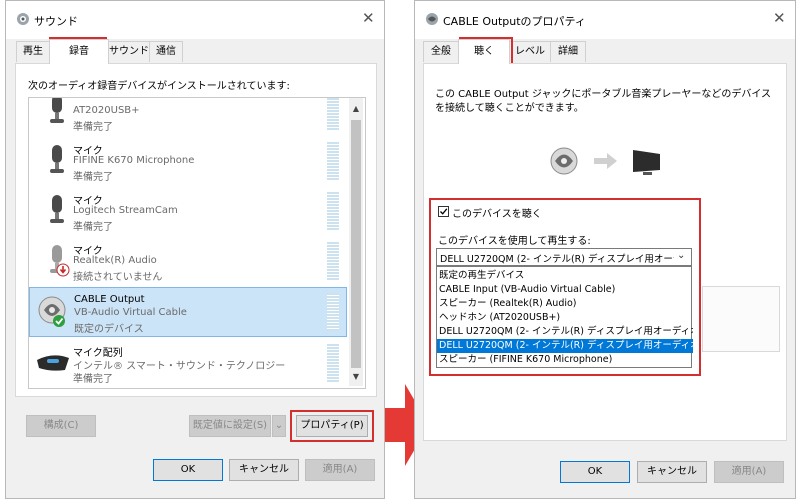  I want to click on dropdown-option: スピーカー (FIFINE K670 Microphone), so click(565, 360).